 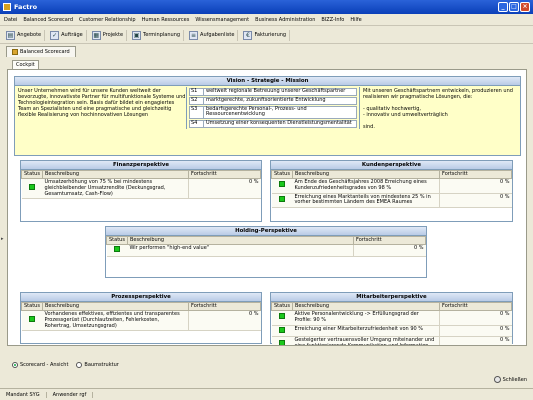 I want to click on projekte-button: ▦ Projekte, so click(x=108, y=35).